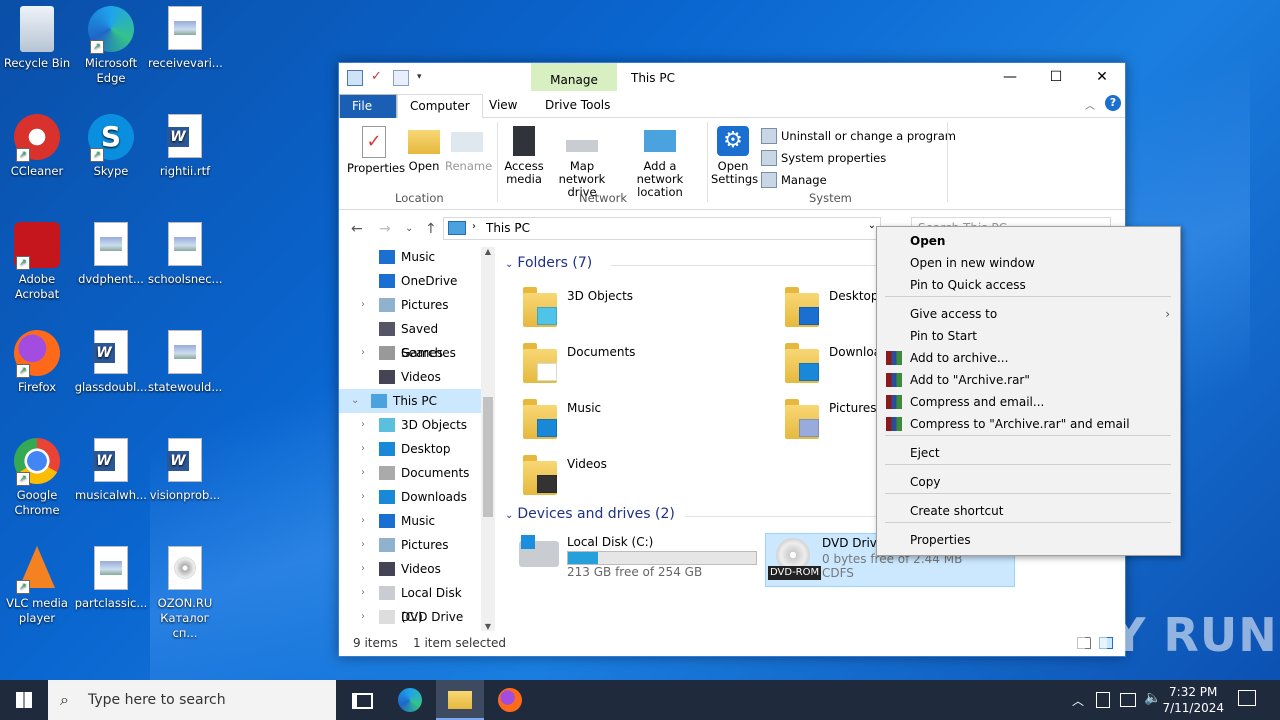  I want to click on properties-check-icon: ✓, so click(378, 77).